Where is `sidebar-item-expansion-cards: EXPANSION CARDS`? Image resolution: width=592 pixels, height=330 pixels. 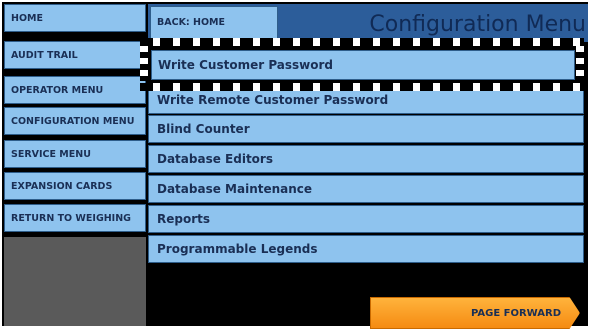
sidebar-item-expansion-cards: EXPANSION CARDS is located at coordinates (75, 186).